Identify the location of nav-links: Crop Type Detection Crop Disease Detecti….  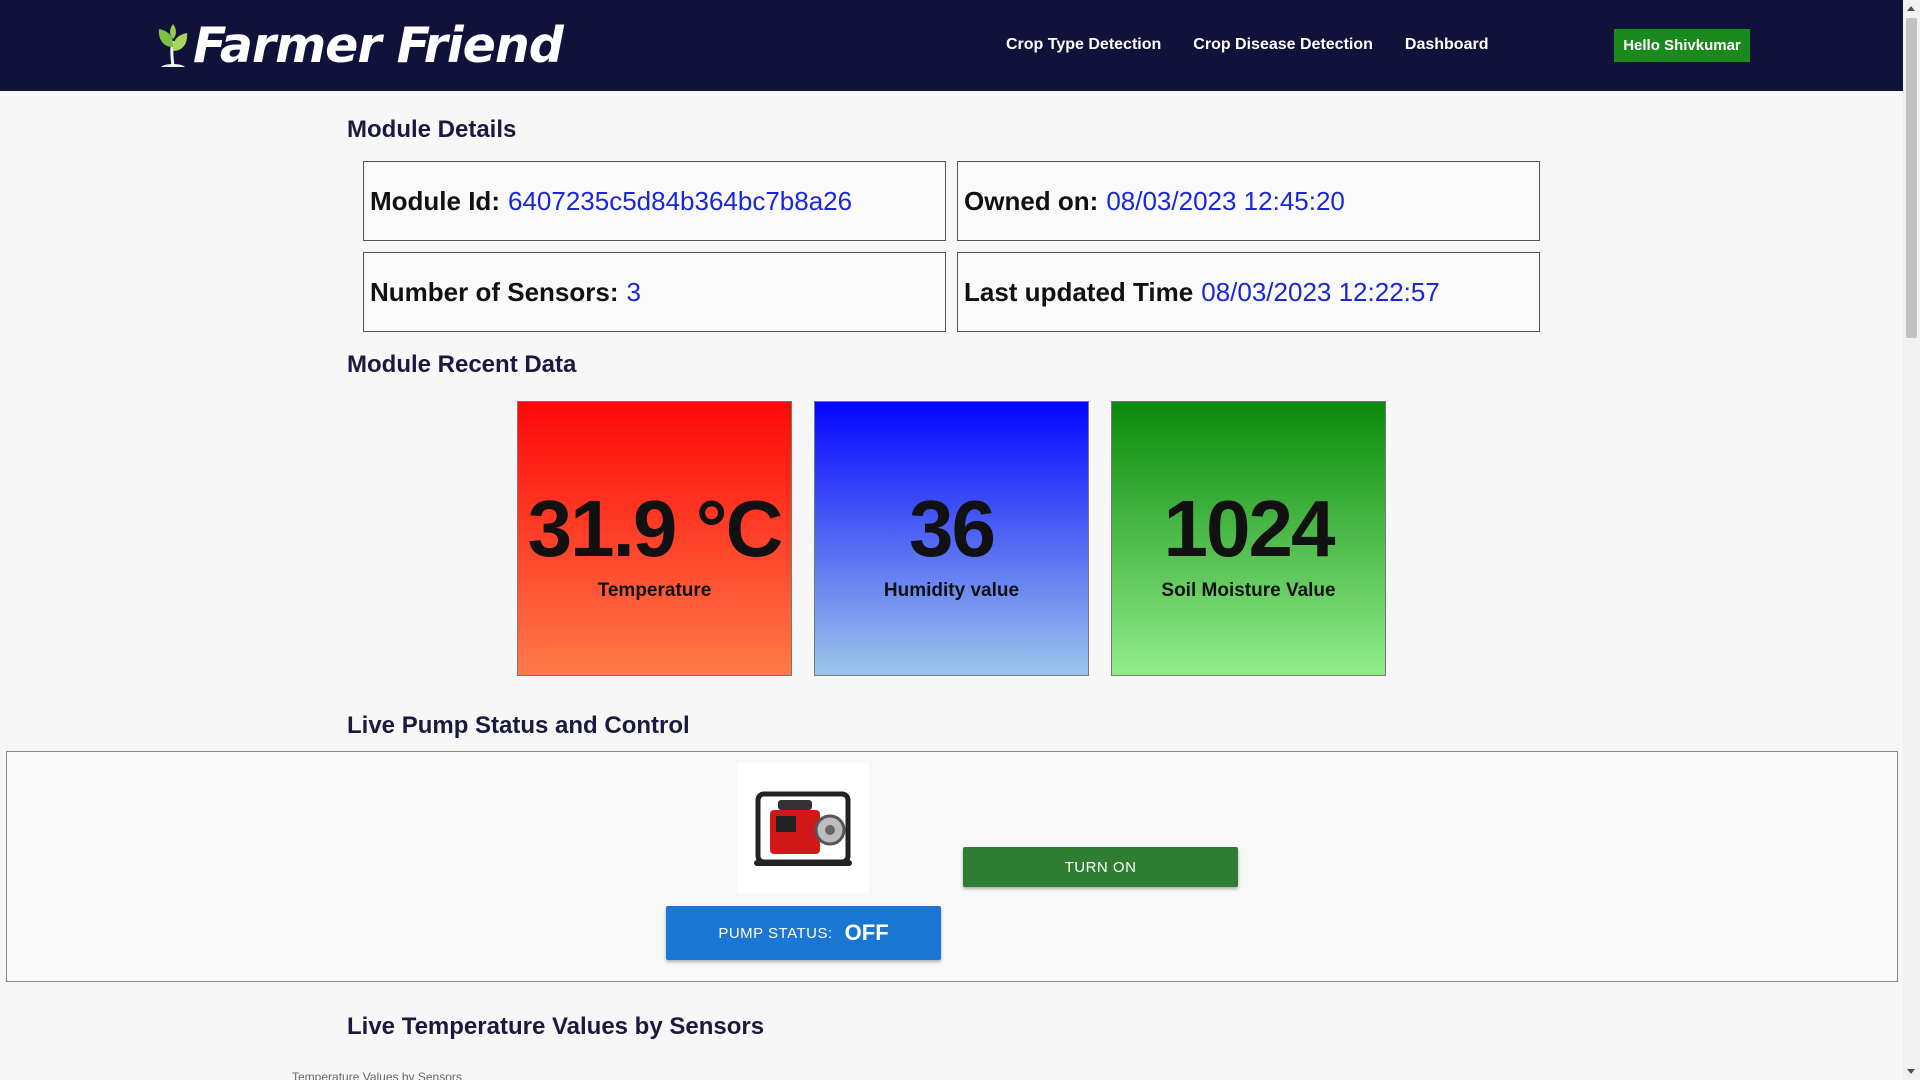
(1263, 45).